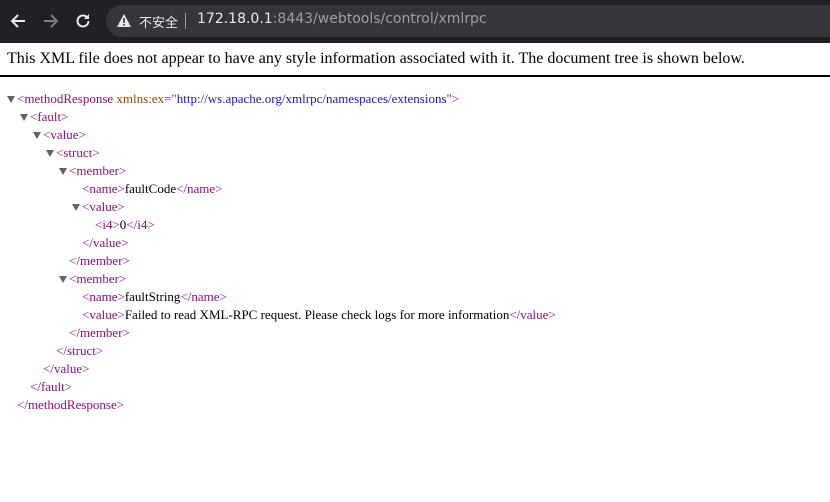 This screenshot has height=502, width=830. Describe the element at coordinates (124, 20) in the screenshot. I see `warning-triangle-icon` at that location.